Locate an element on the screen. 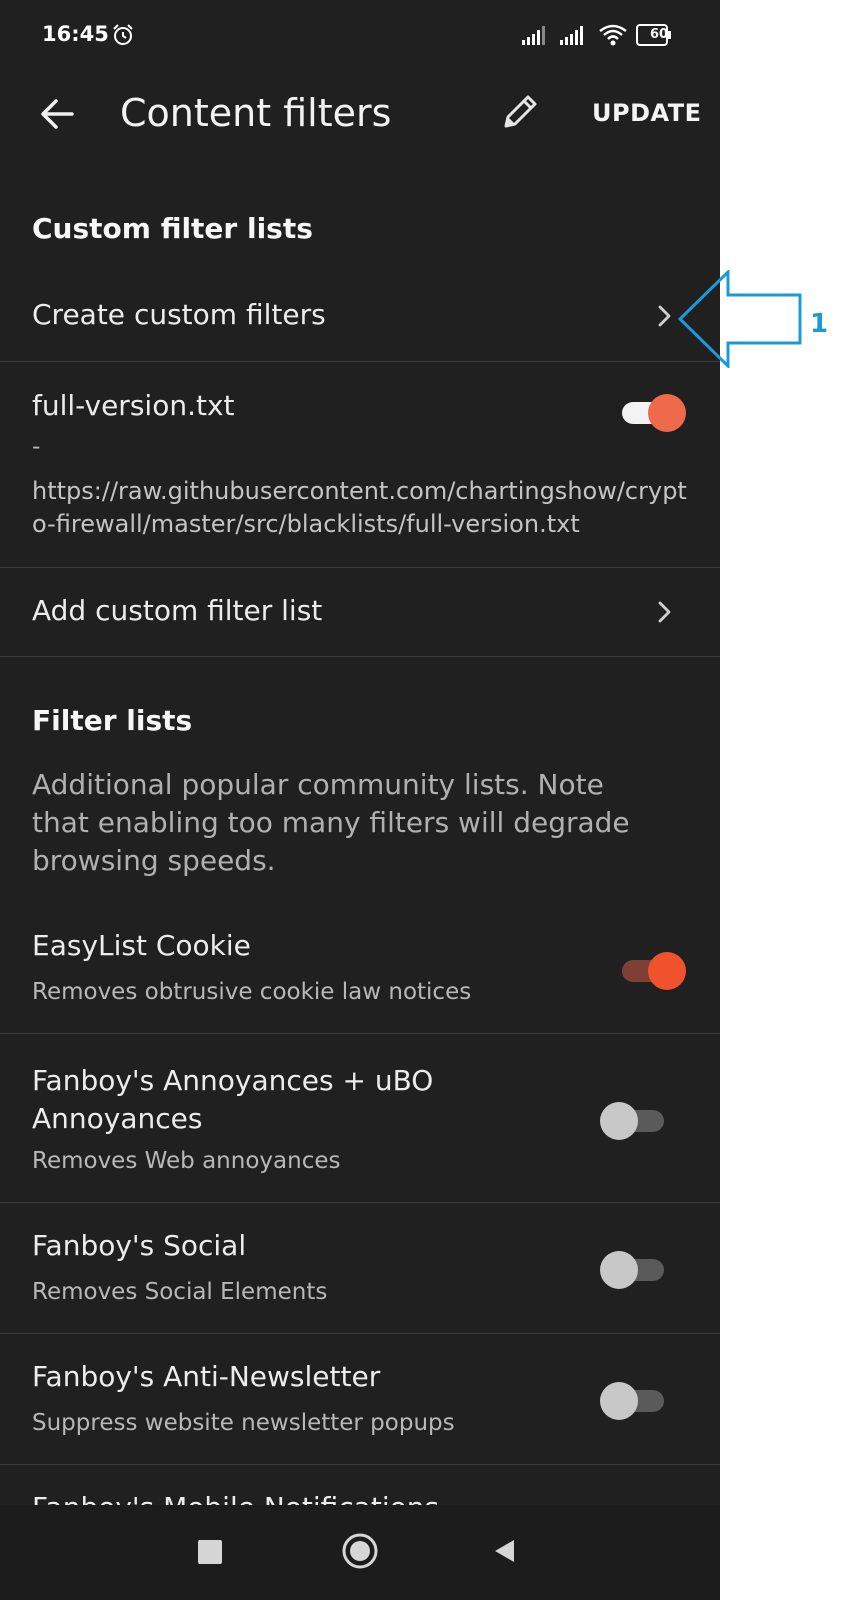  fanboy-annoyances-toggle is located at coordinates (636, 1120).